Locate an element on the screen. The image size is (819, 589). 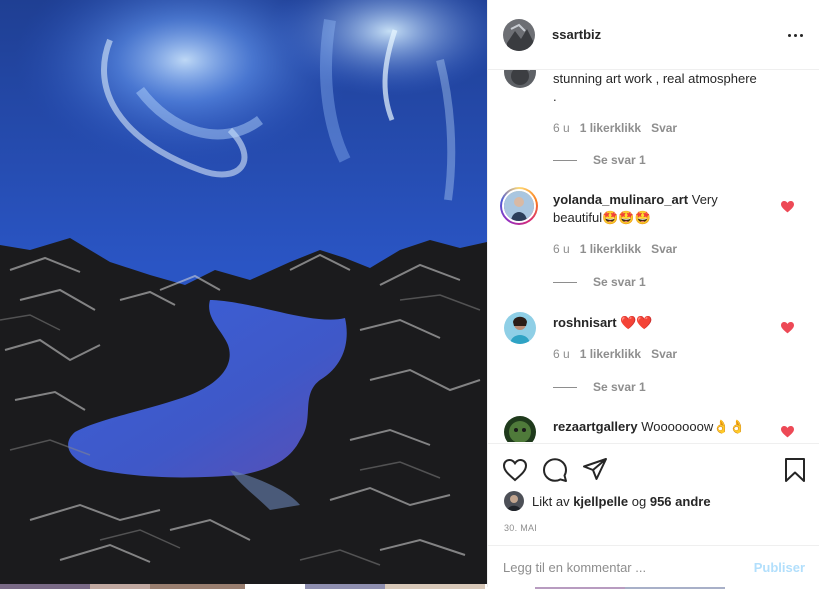
comment-icon is located at coordinates (555, 470).